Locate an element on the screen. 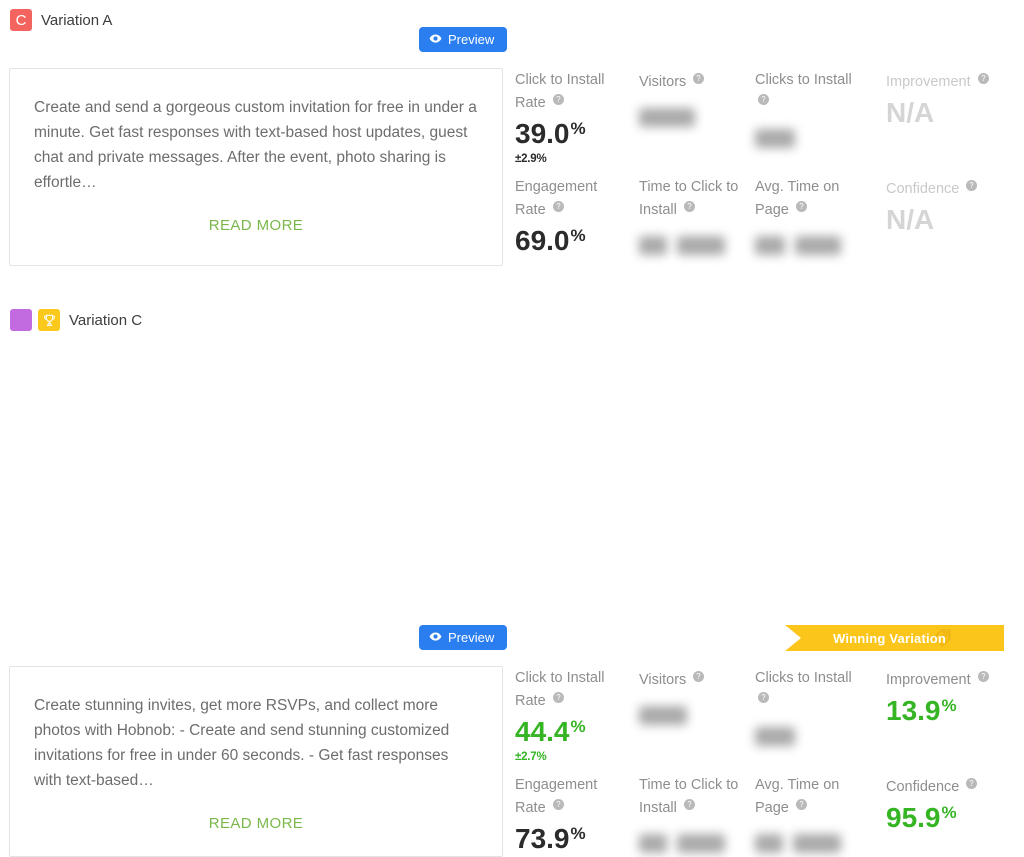 Image resolution: width=1024 pixels, height=857 pixels. variation-a-title: Variation A is located at coordinates (77, 20).